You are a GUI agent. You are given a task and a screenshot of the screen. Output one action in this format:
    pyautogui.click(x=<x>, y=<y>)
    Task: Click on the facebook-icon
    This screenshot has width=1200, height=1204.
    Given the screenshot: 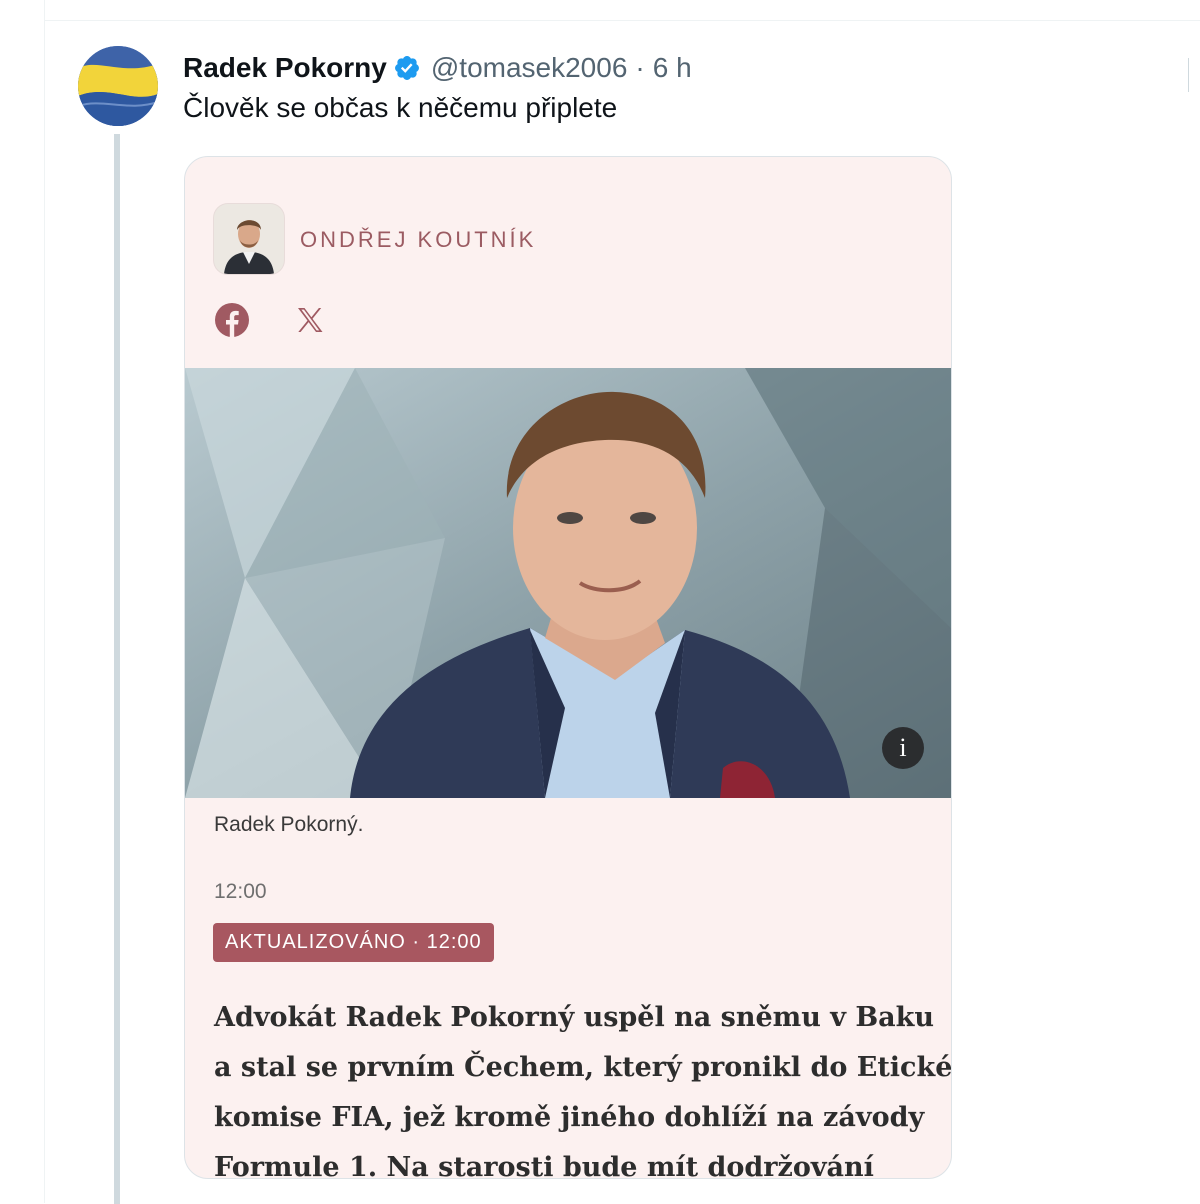 What is the action you would take?
    pyautogui.click(x=232, y=320)
    